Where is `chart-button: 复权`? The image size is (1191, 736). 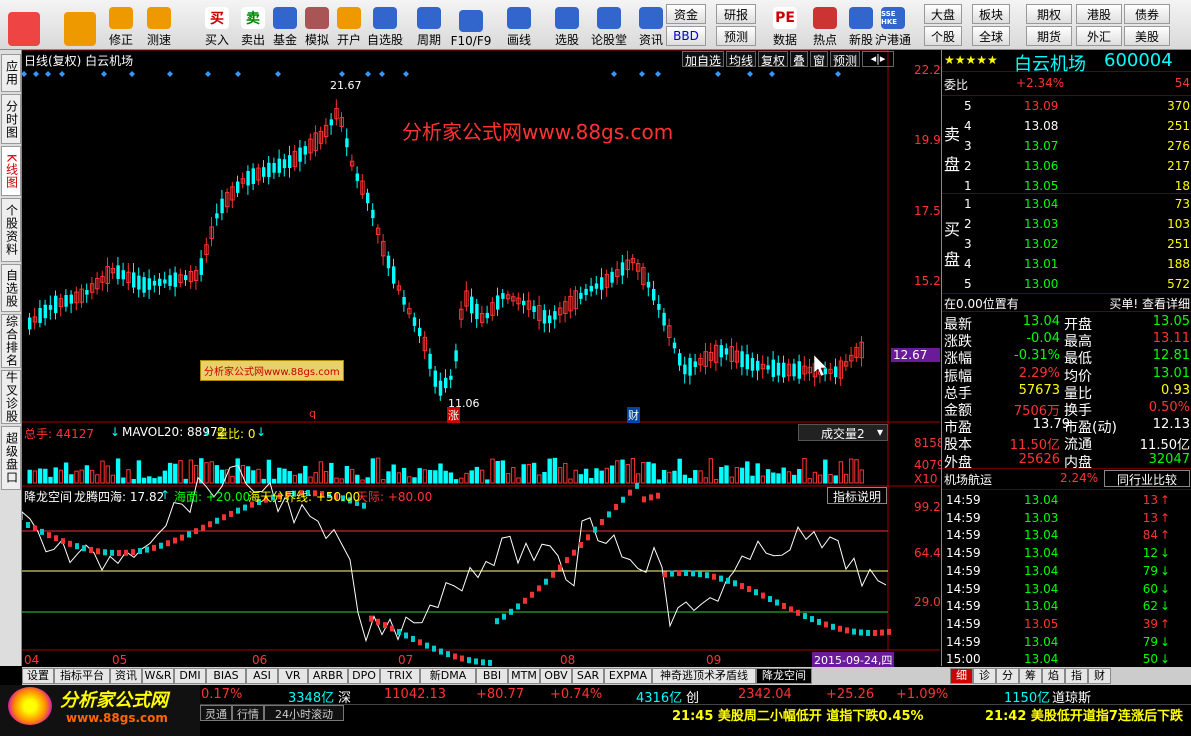
chart-button: 复权 is located at coordinates (773, 59).